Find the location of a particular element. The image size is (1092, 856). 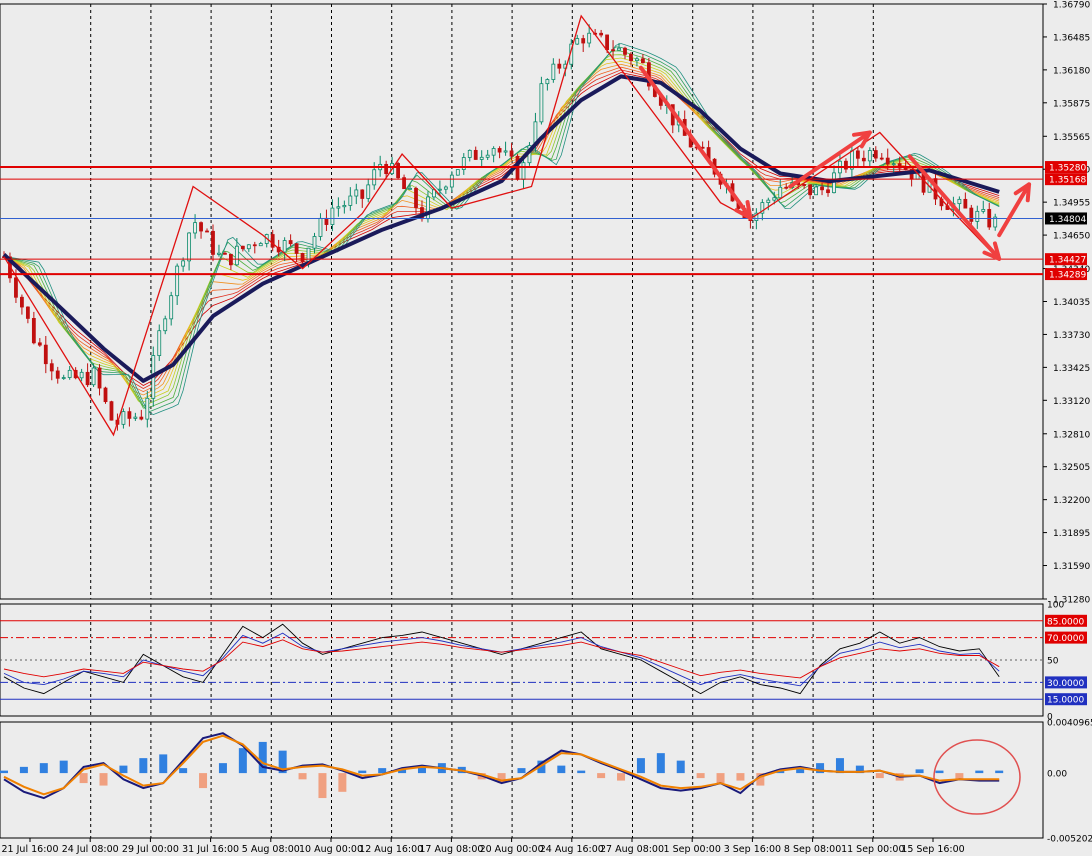

rsi-tick-label: 100 is located at coordinates (1055, 606).